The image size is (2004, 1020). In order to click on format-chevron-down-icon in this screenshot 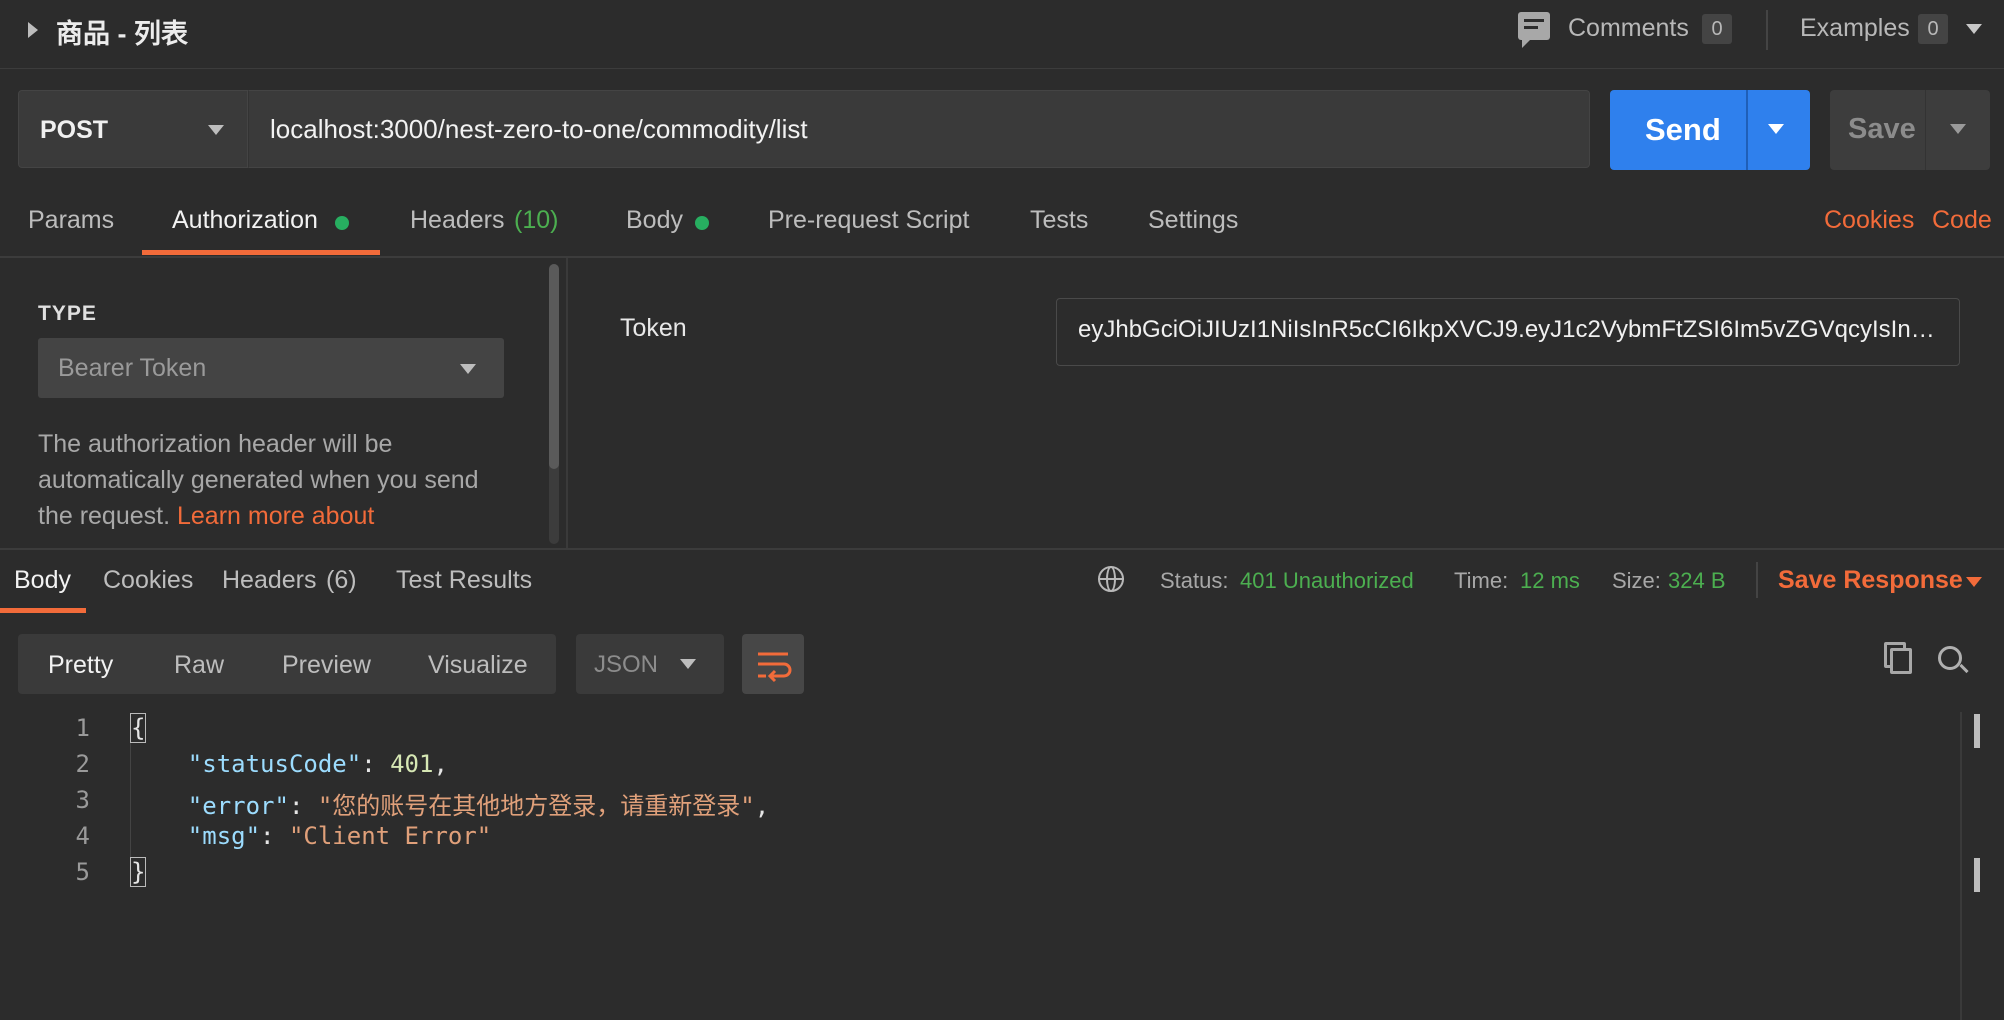, I will do `click(688, 664)`.